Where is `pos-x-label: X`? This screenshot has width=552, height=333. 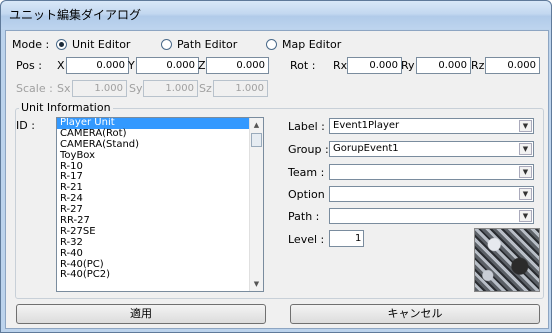
pos-x-label: X is located at coordinates (61, 65).